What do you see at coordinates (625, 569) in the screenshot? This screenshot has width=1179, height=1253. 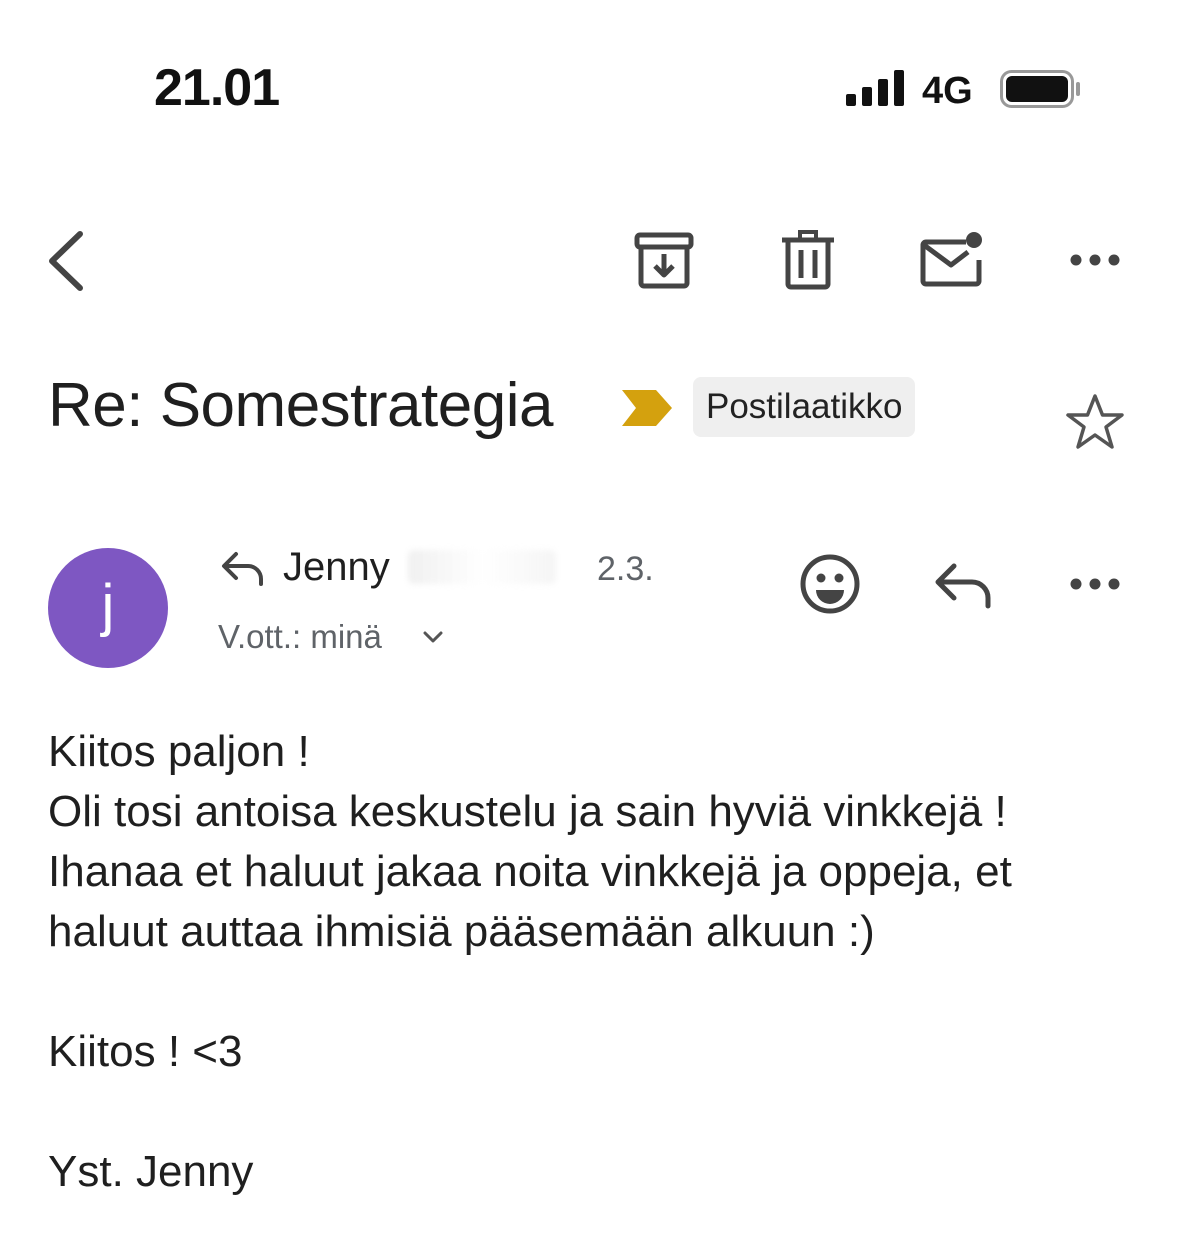 I see `email-date: 2.3.` at bounding box center [625, 569].